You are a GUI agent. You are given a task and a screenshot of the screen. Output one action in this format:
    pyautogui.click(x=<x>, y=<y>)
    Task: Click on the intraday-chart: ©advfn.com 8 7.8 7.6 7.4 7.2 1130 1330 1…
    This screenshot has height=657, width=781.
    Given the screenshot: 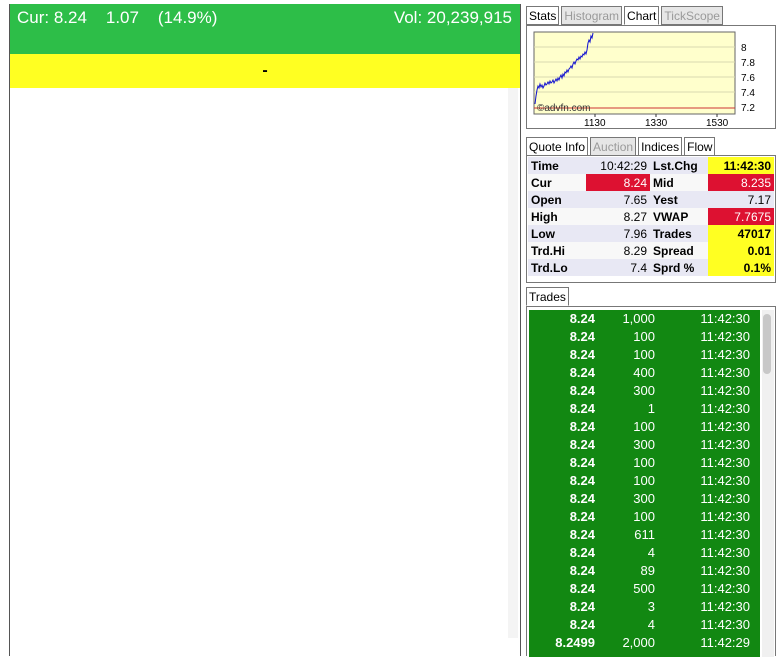 What is the action you would take?
    pyautogui.click(x=644, y=80)
    